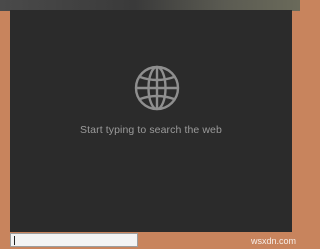 The image size is (320, 249). I want to click on watermark: wsxdn.com, so click(273, 241).